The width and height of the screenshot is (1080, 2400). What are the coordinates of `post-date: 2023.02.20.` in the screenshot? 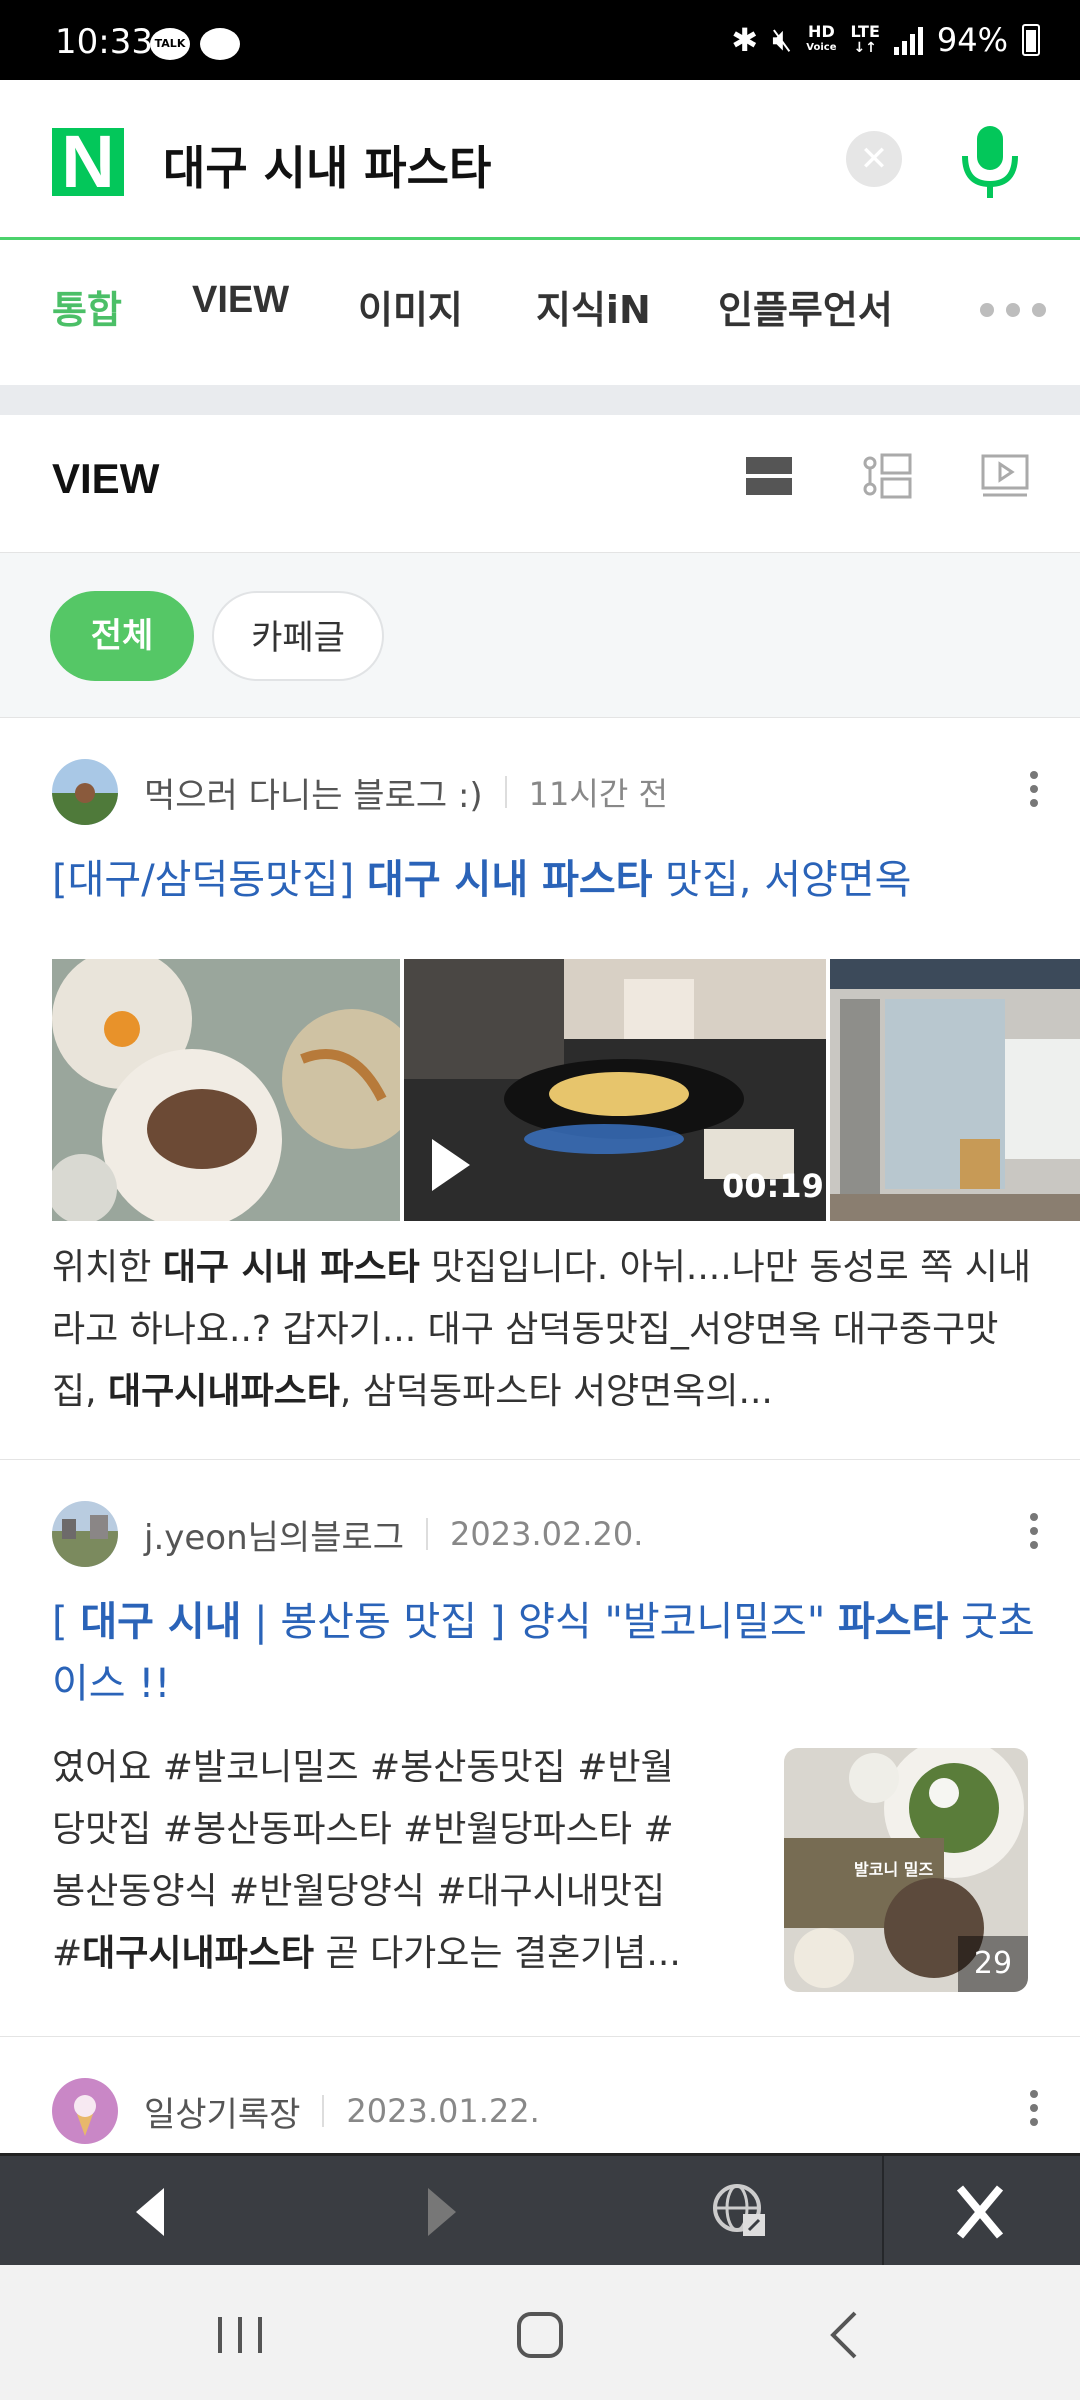 It's located at (547, 1534).